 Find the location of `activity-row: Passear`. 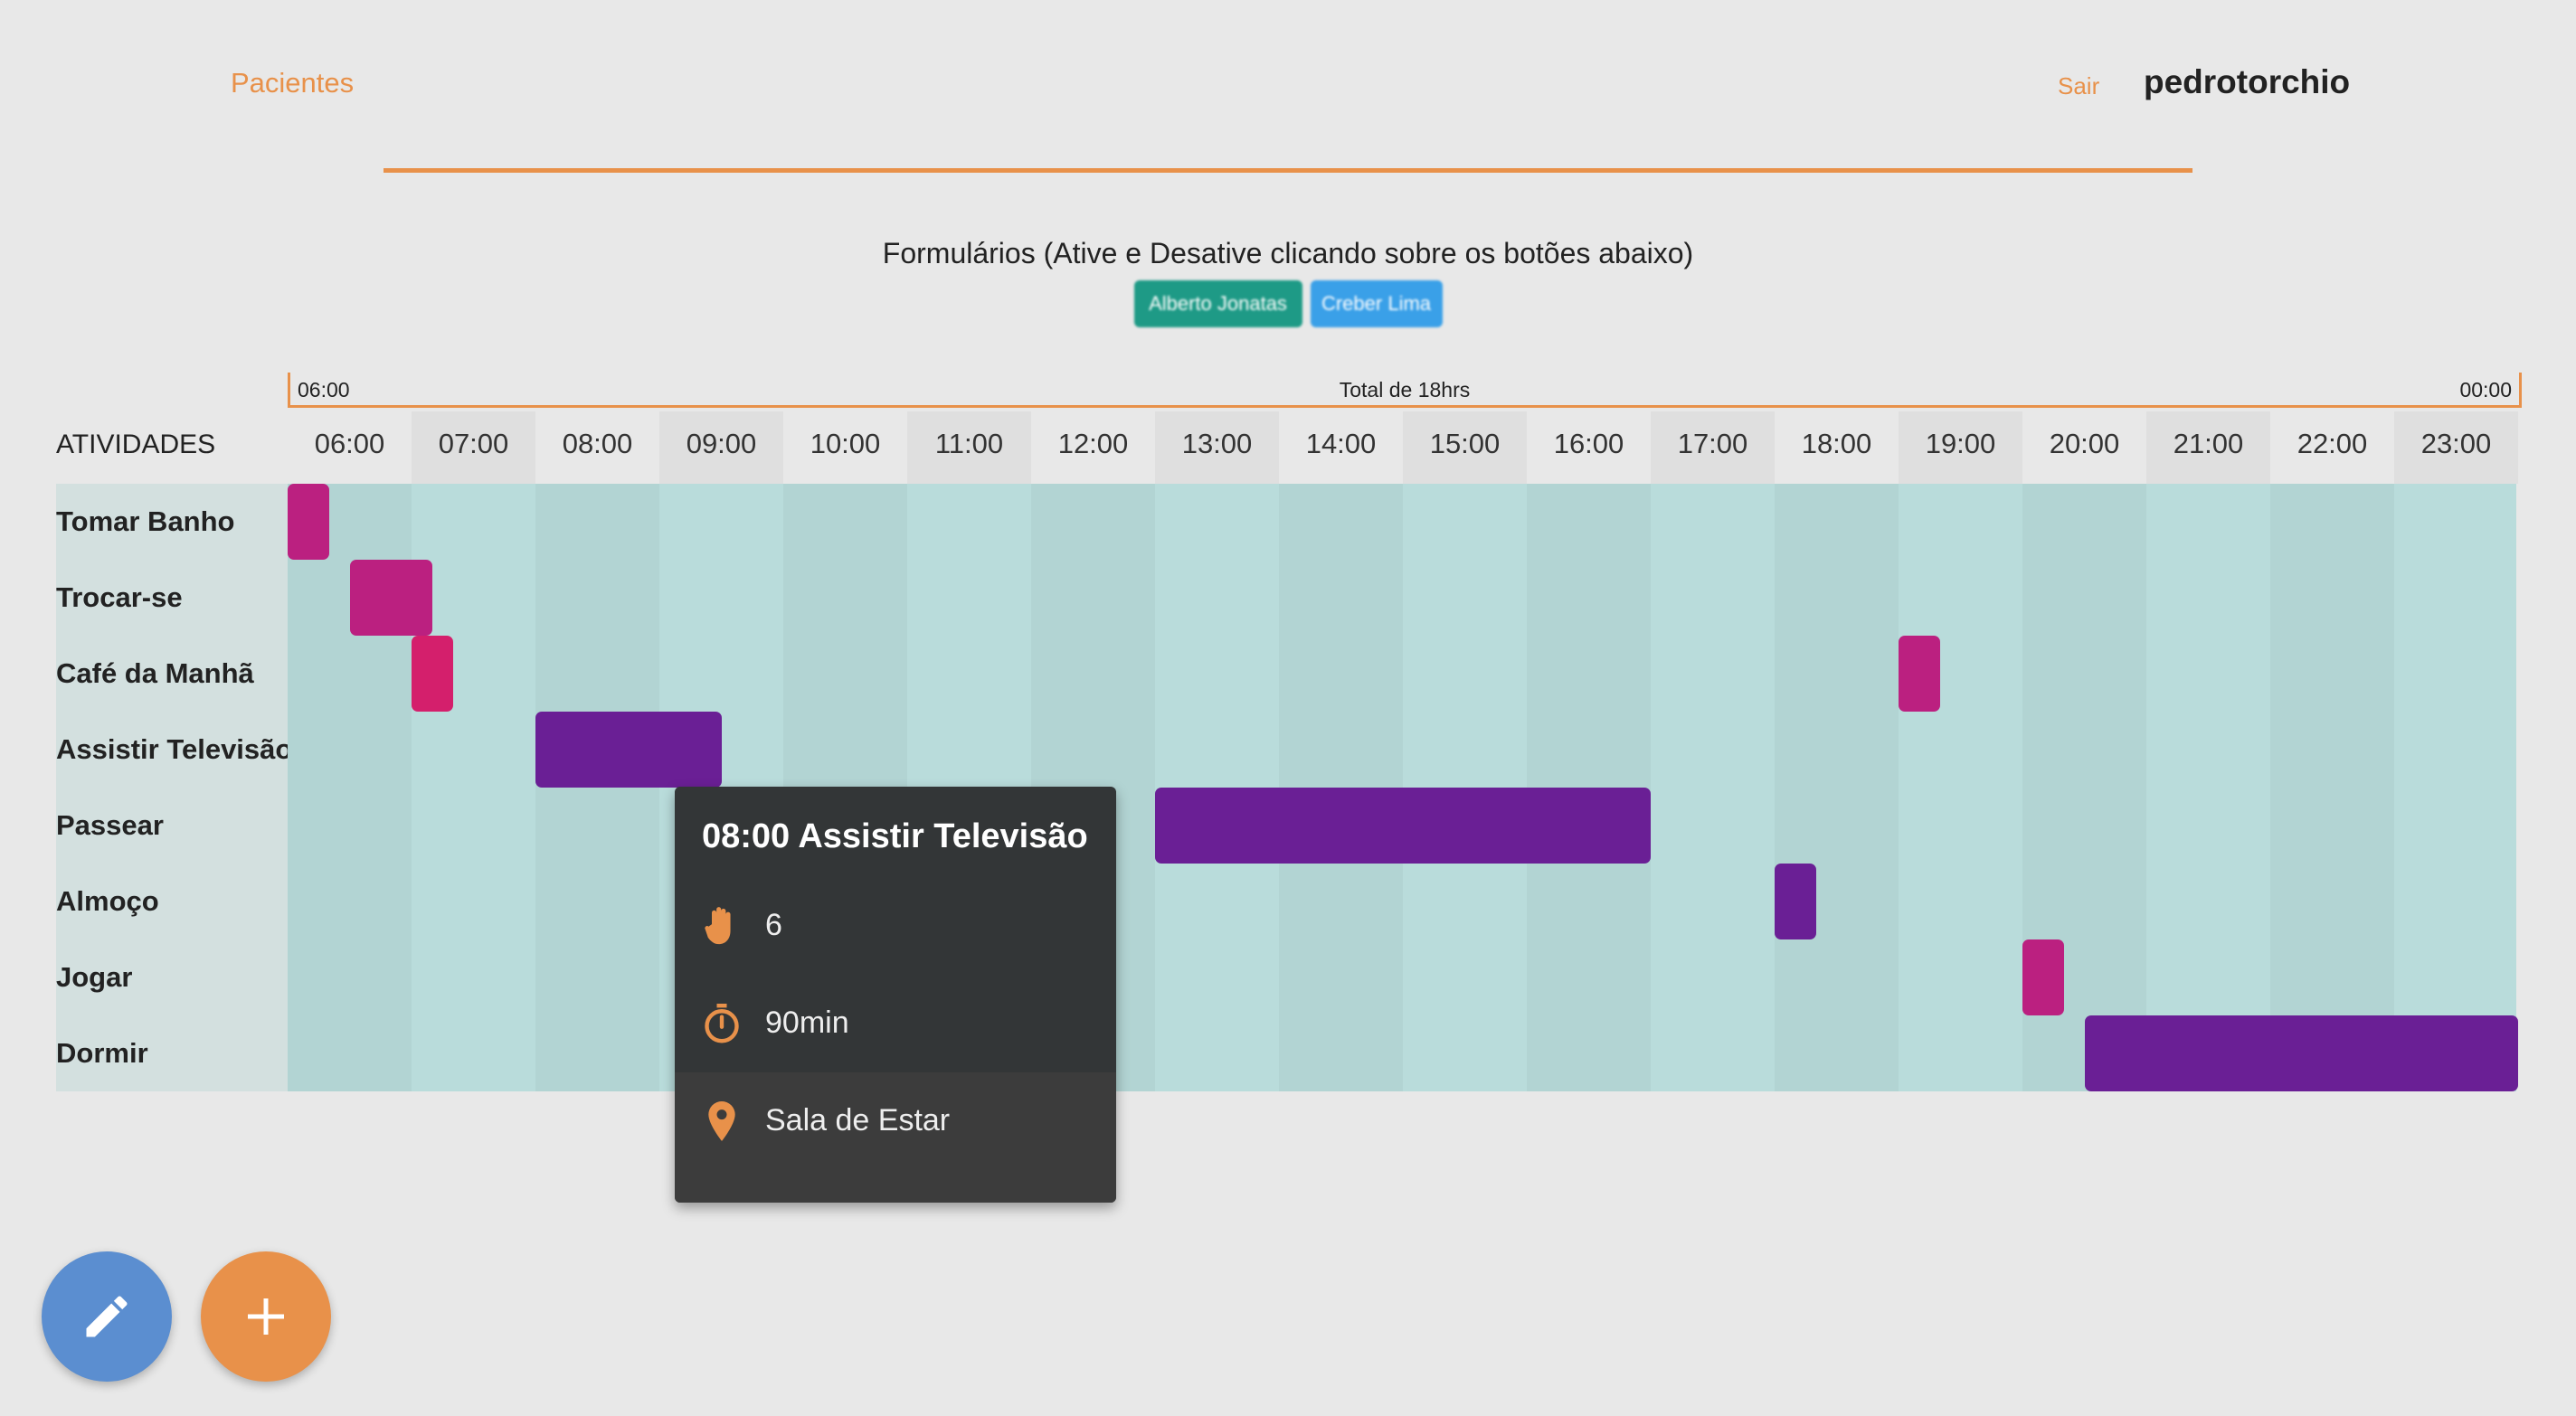

activity-row: Passear is located at coordinates (1286, 826).